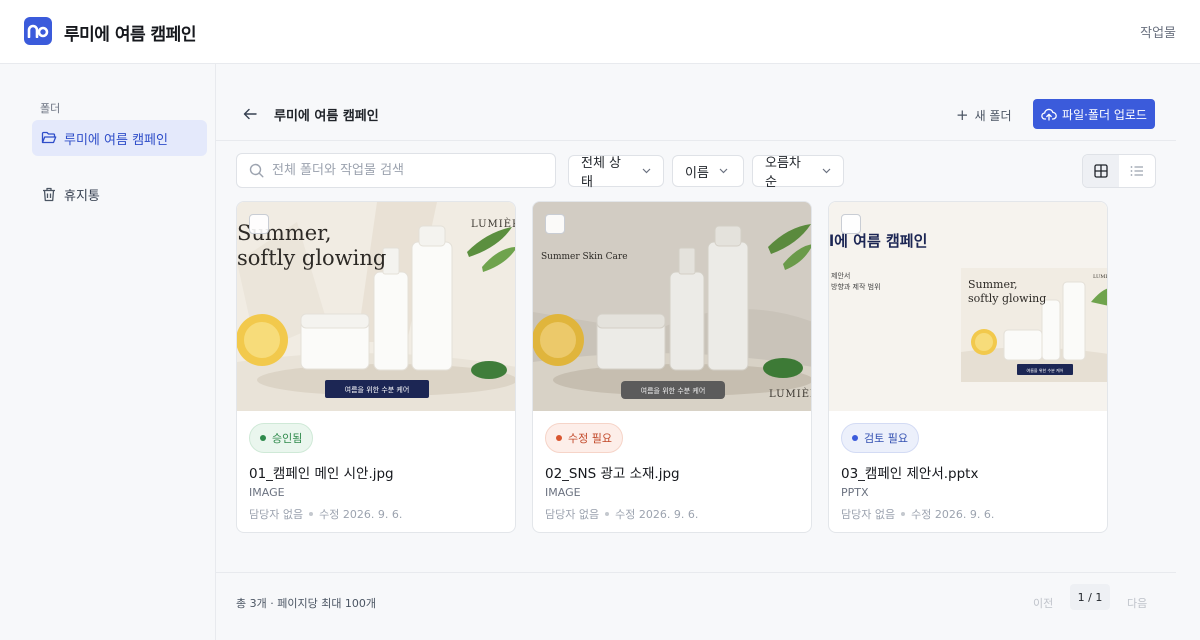  Describe the element at coordinates (962, 115) in the screenshot. I see `plus-icon: +` at that location.